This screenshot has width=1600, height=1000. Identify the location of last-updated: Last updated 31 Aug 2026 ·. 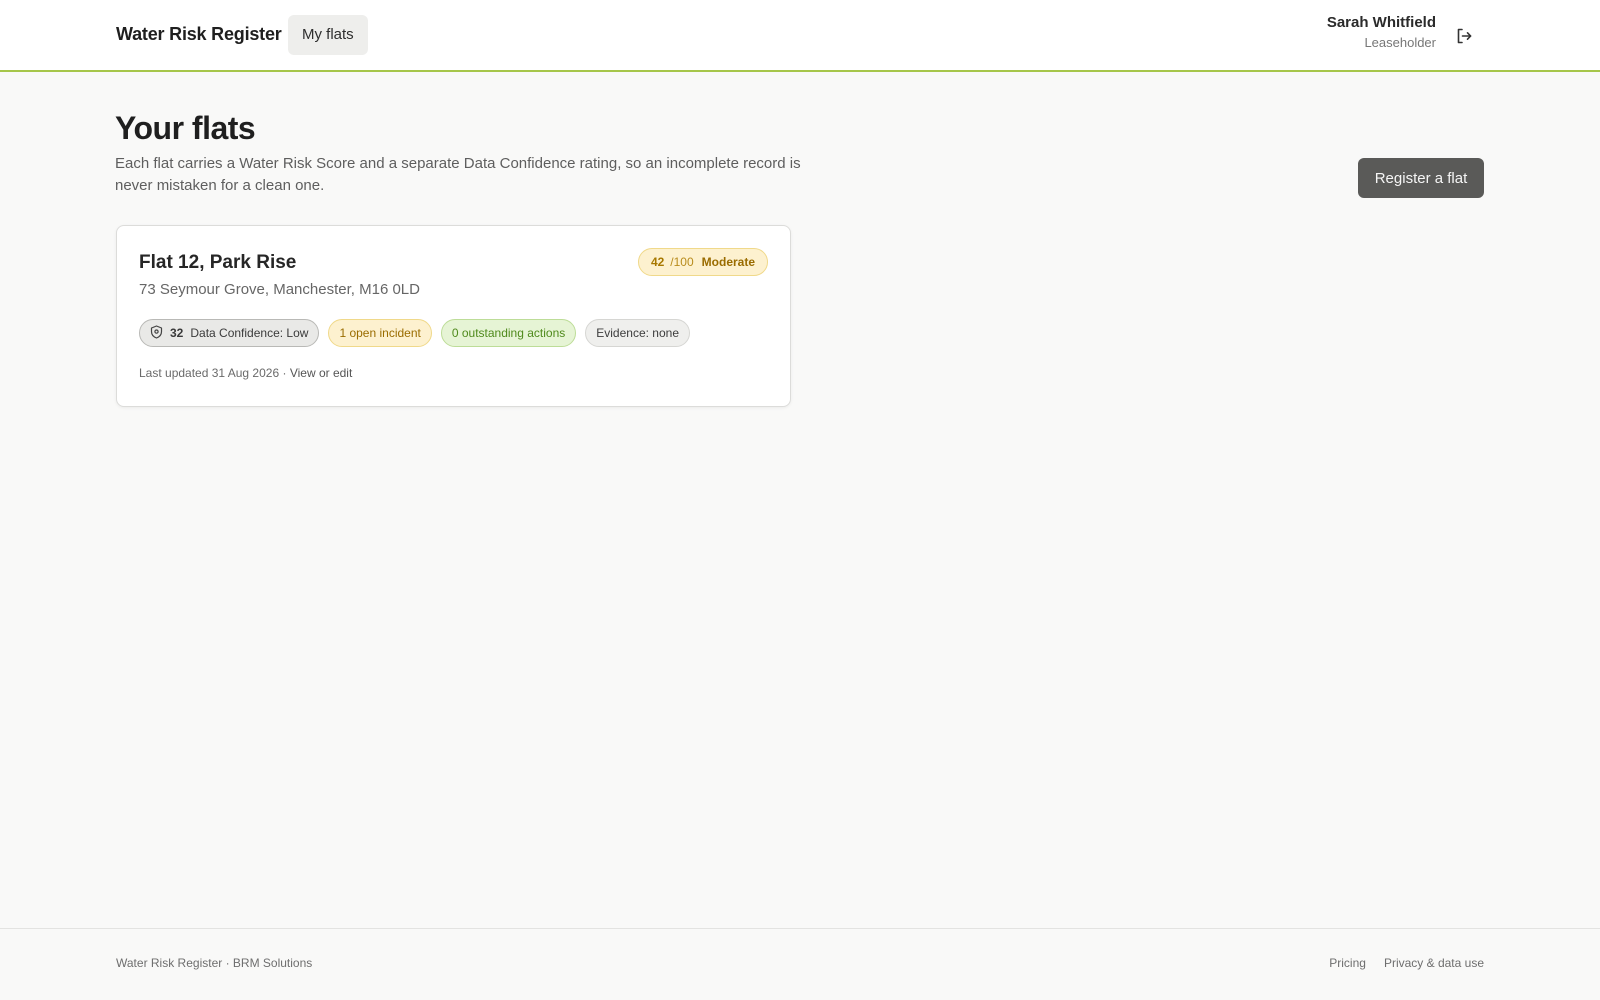
(213, 373).